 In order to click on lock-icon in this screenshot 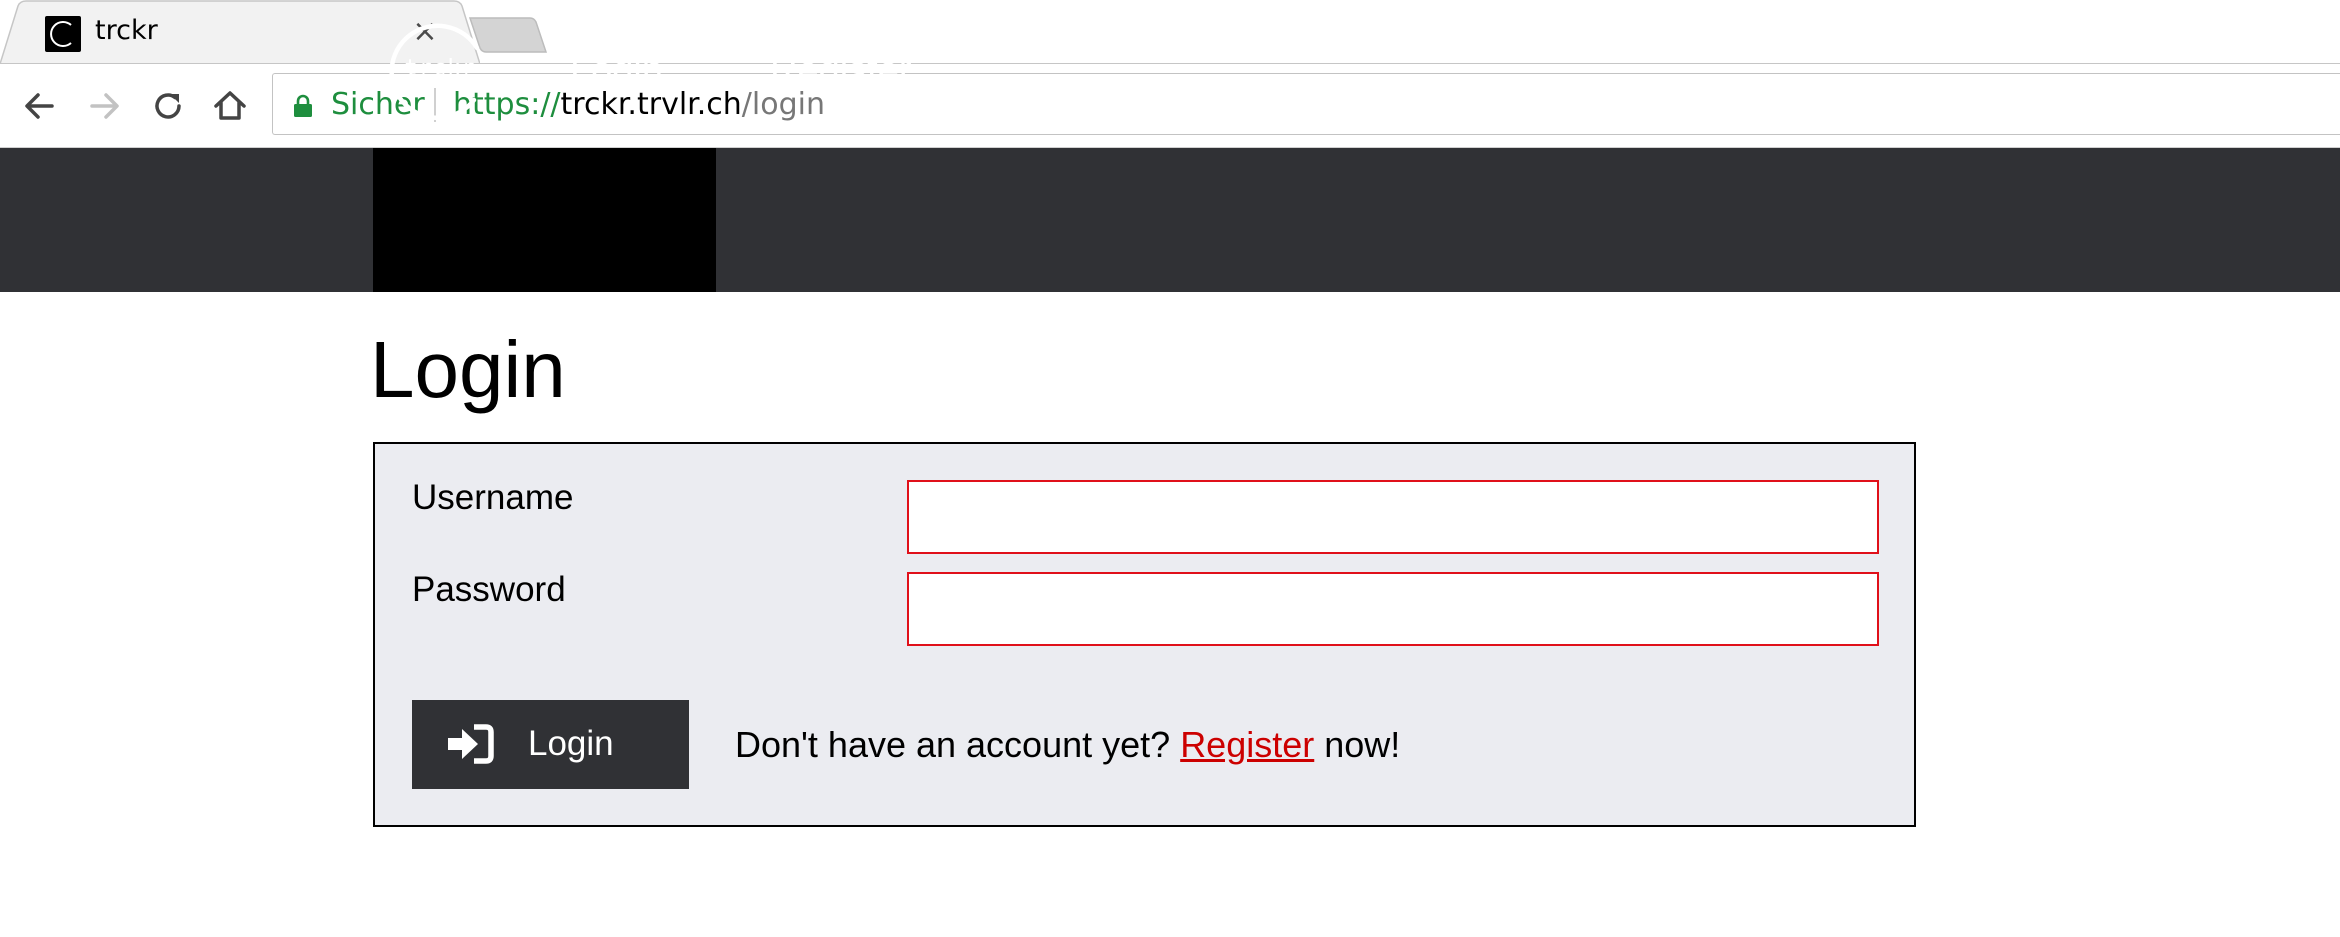, I will do `click(303, 105)`.